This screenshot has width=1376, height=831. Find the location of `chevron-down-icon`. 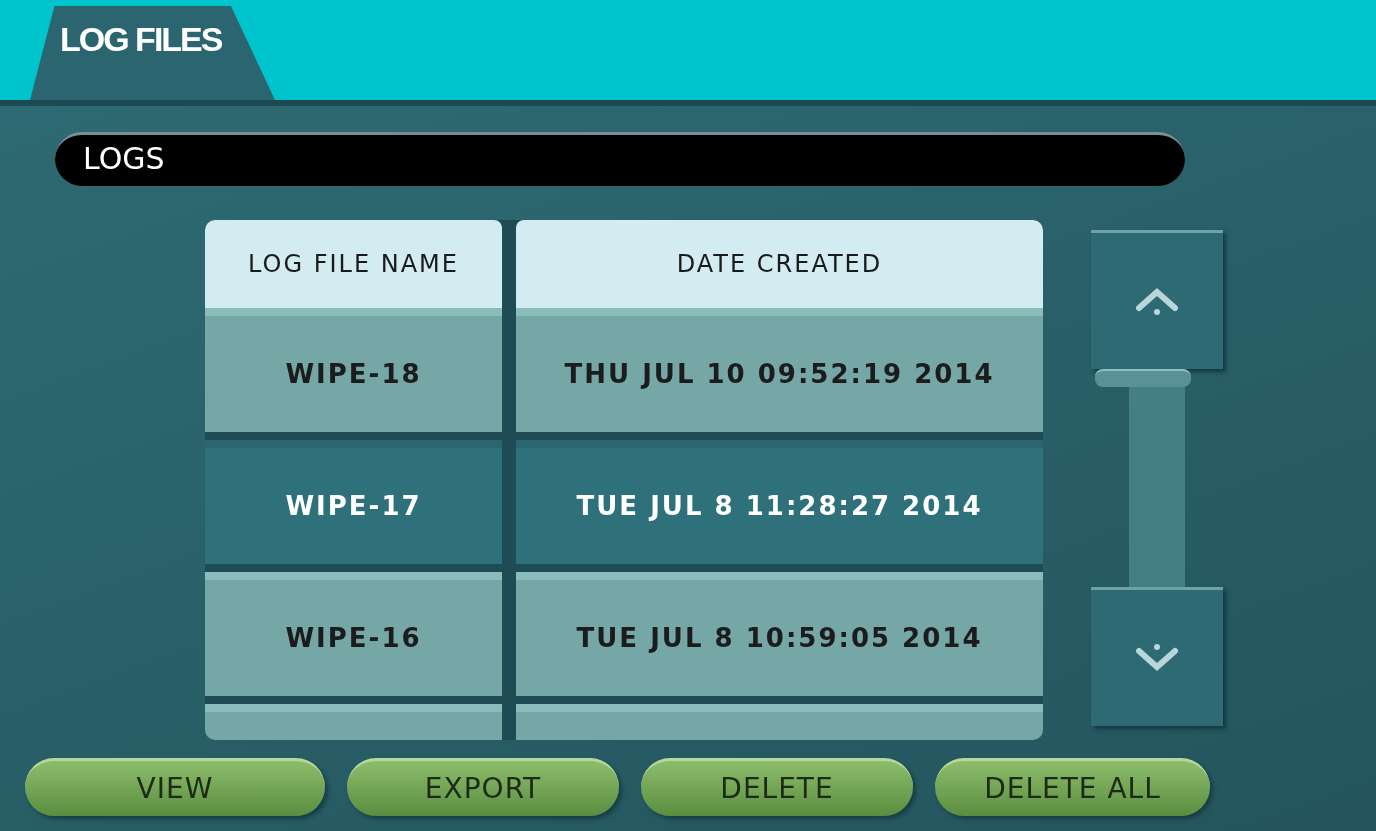

chevron-down-icon is located at coordinates (1157, 658).